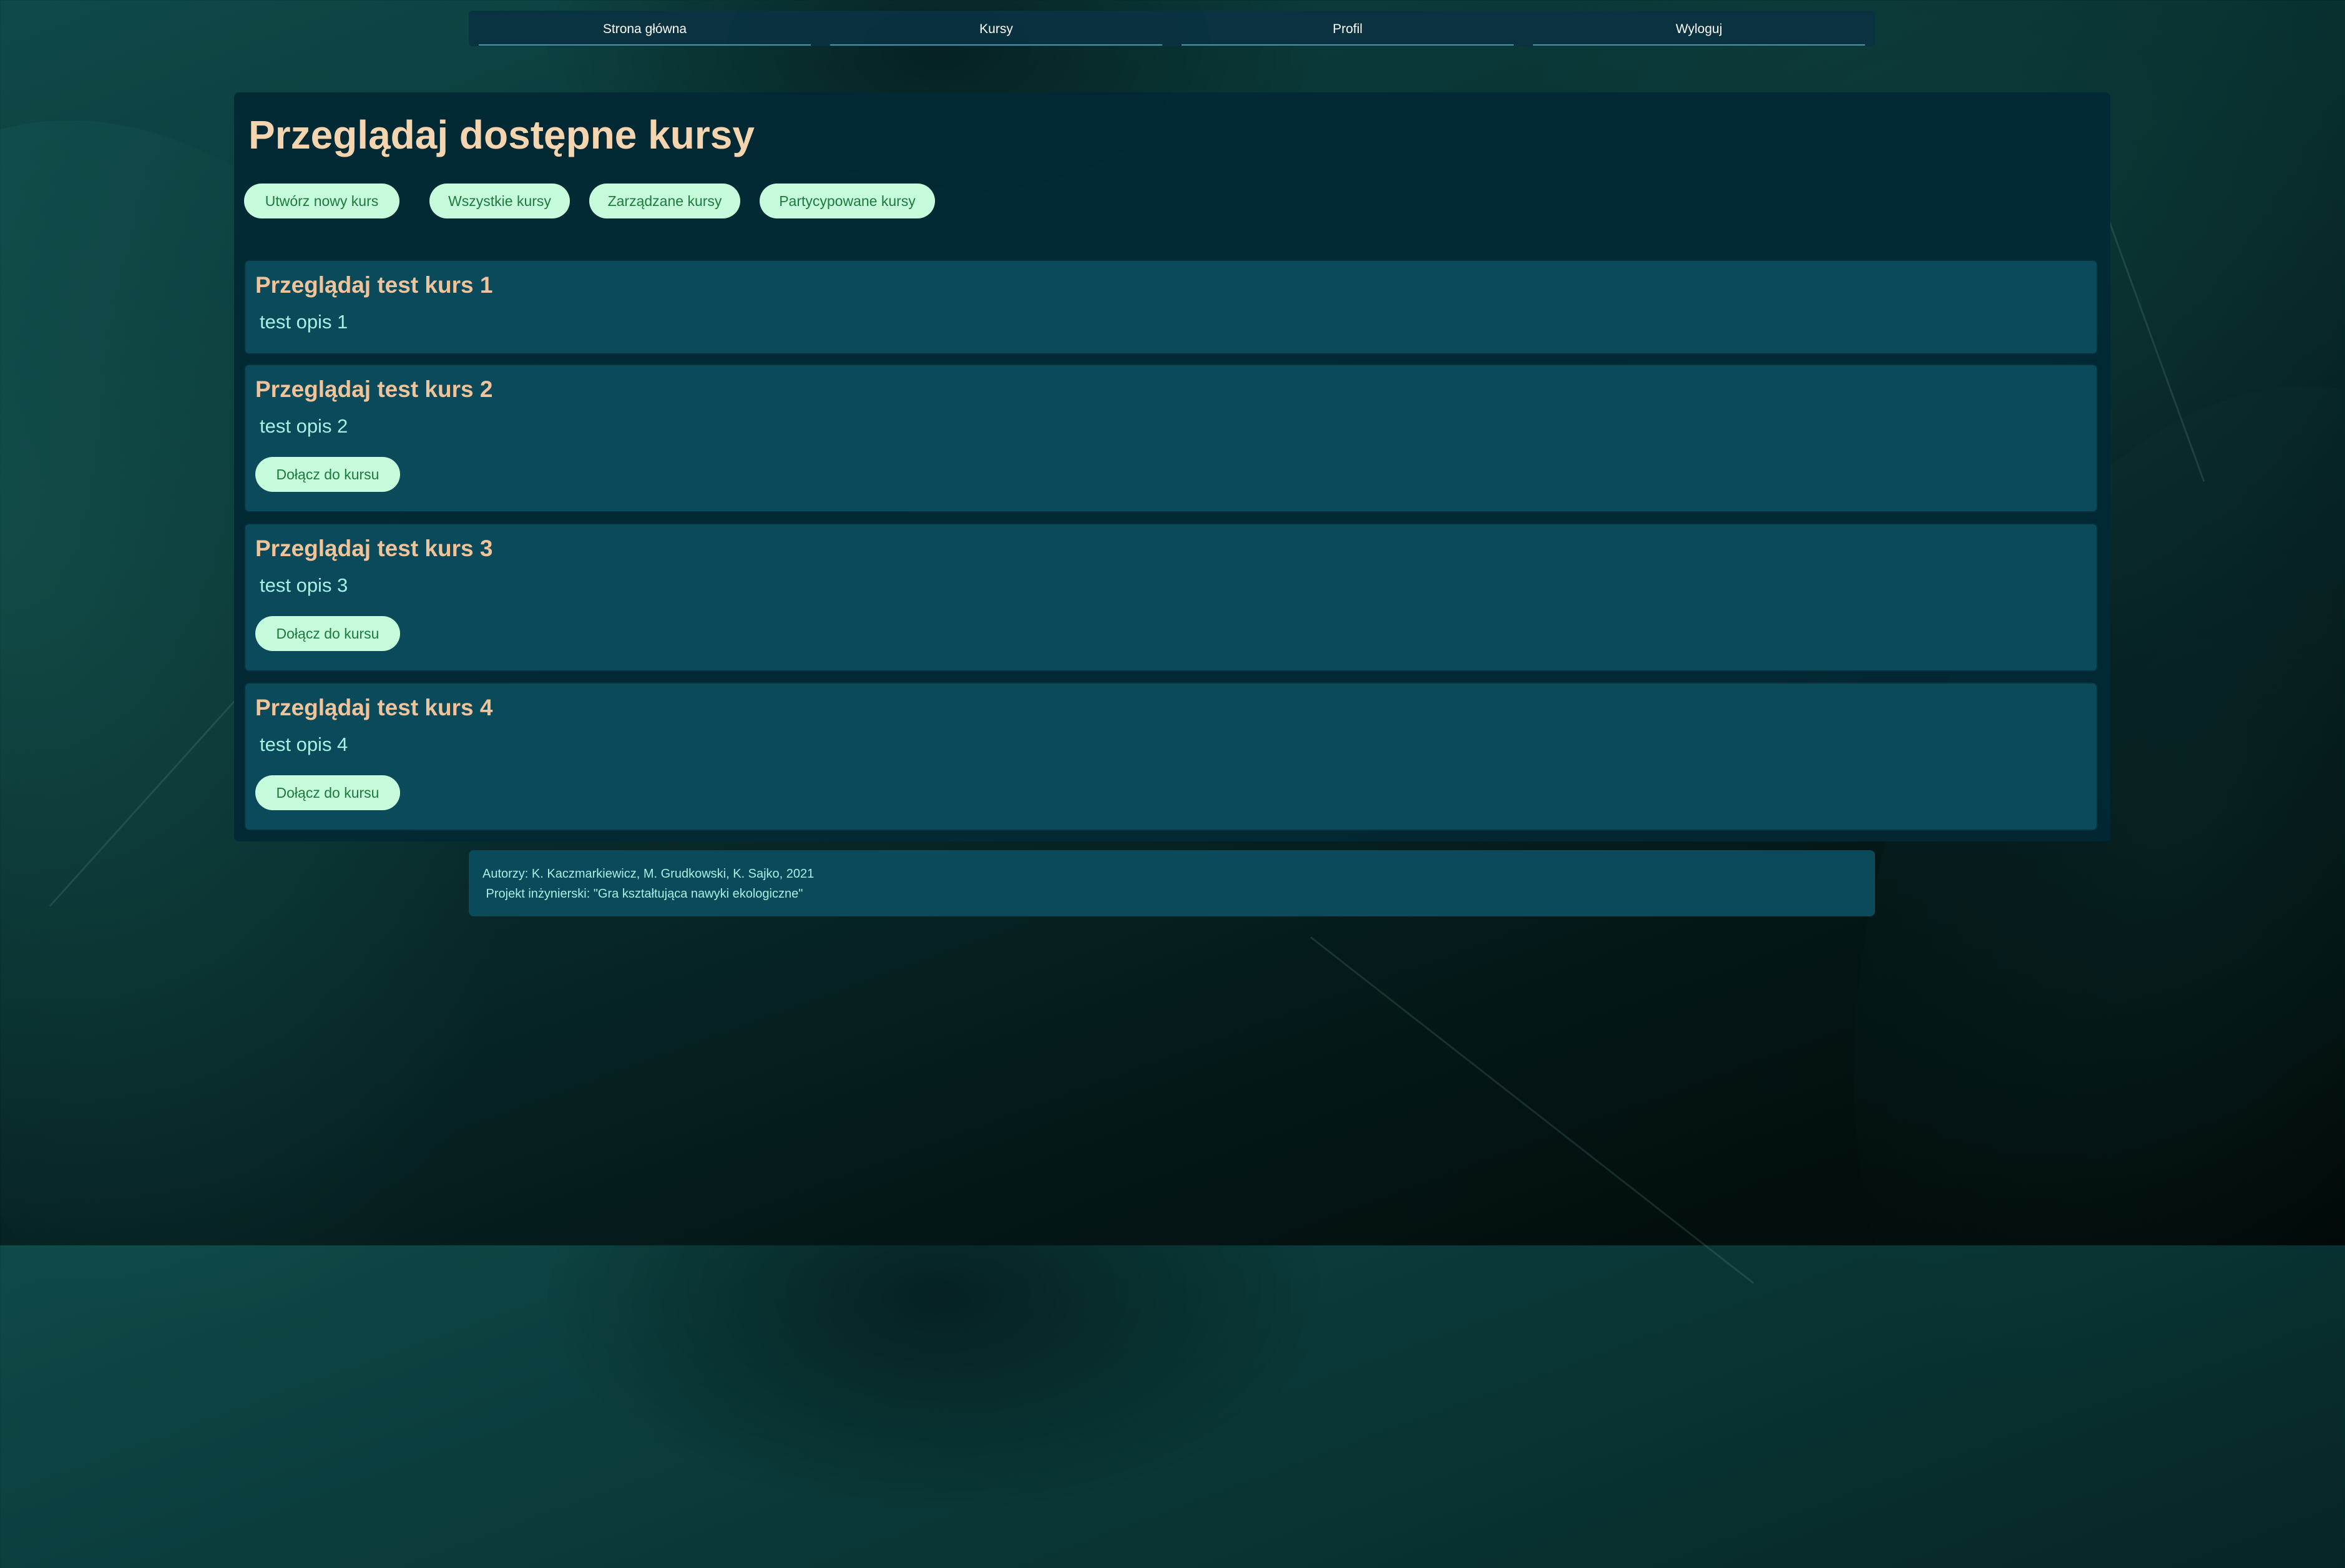 The image size is (2345, 1568). Describe the element at coordinates (1172, 28) in the screenshot. I see `top-navigation: Strona główna Kursy Profil Wyloguj` at that location.